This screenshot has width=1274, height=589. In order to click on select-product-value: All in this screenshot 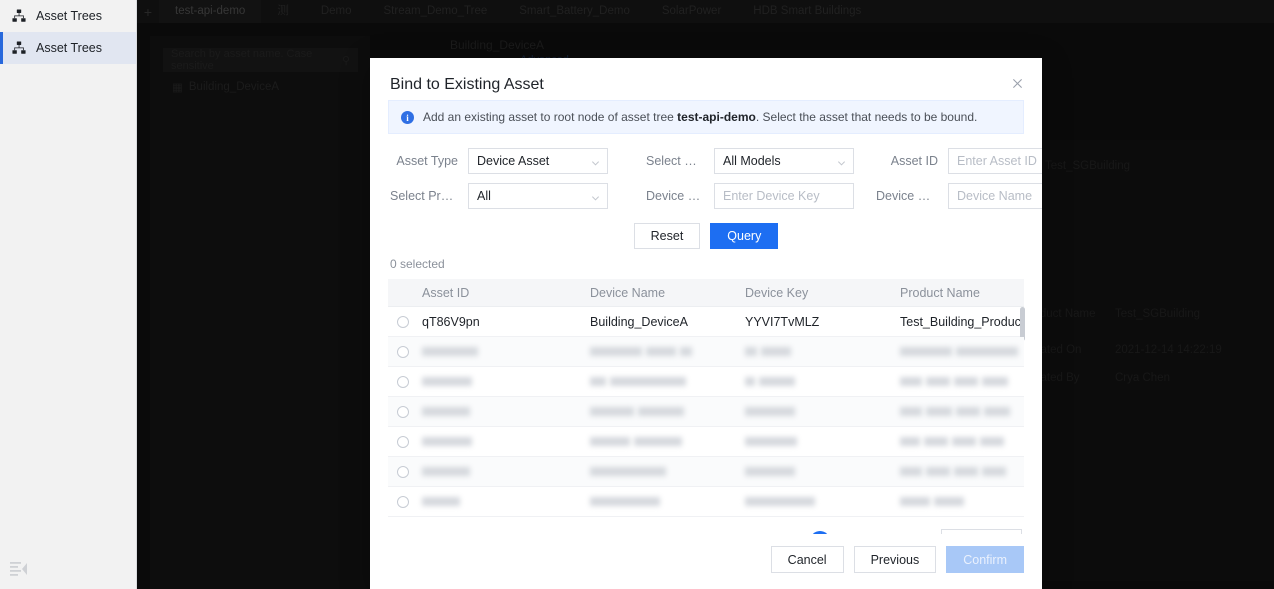, I will do `click(484, 196)`.